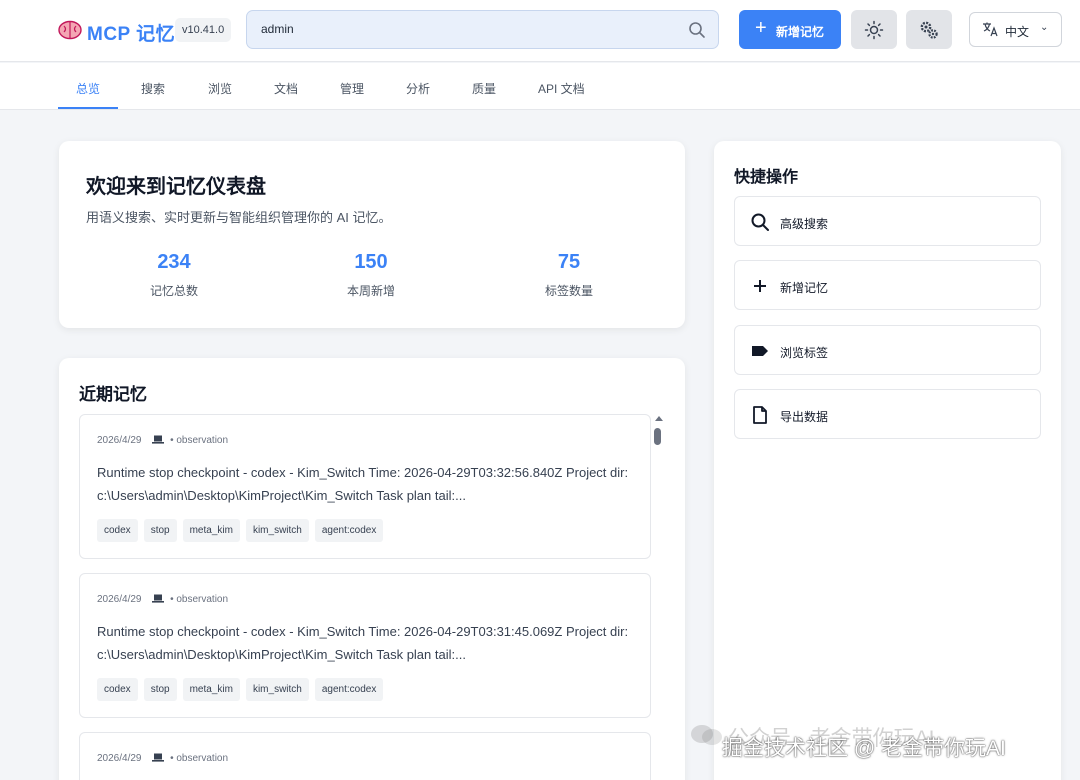  I want to click on recent-memories-title: 近期记忆, so click(113, 394).